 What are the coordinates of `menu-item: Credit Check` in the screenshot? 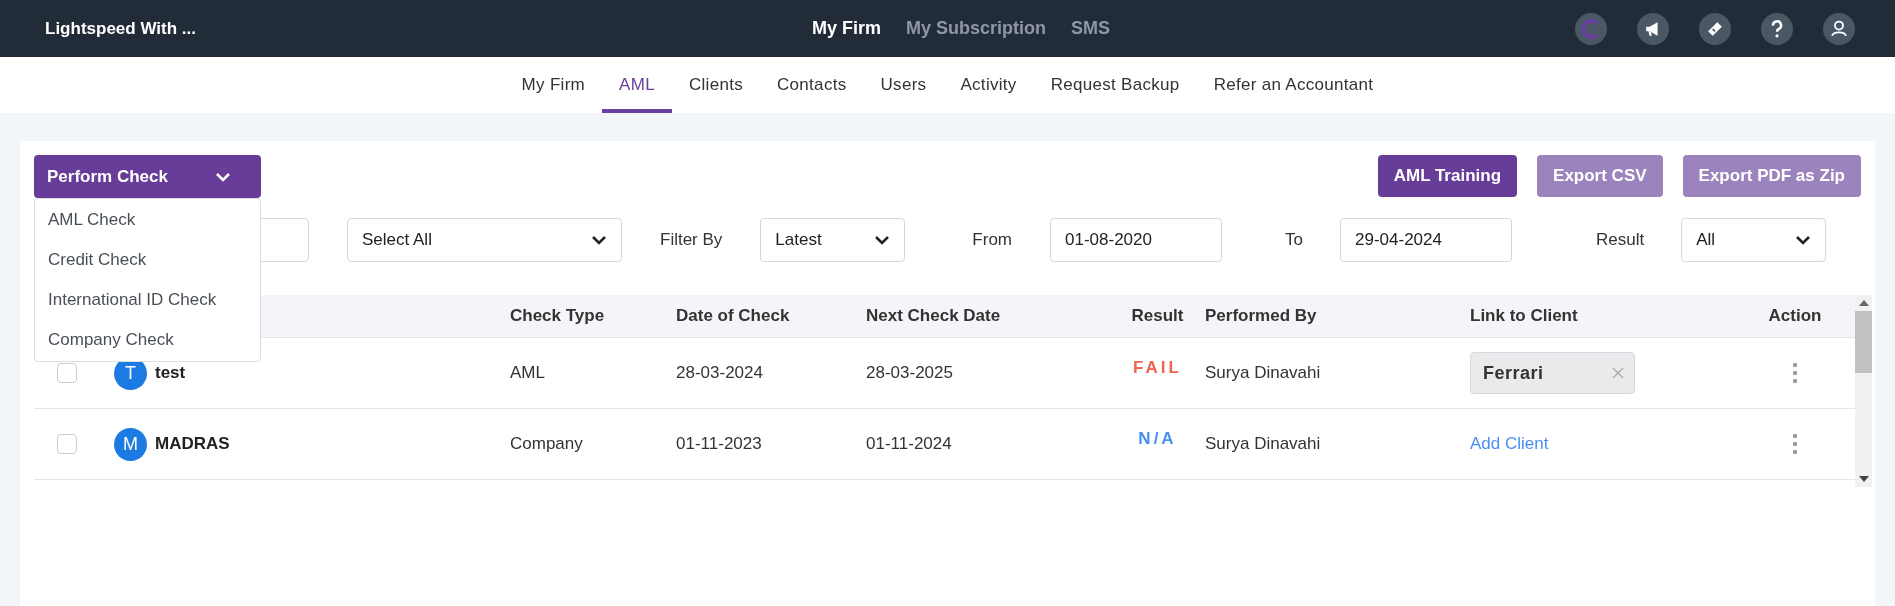 It's located at (147, 260).